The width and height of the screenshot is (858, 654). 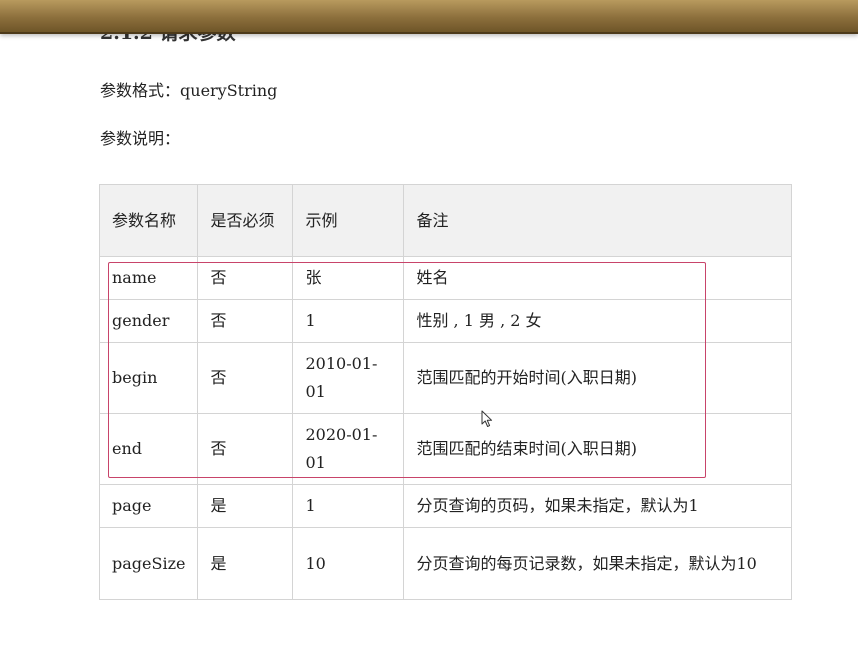 What do you see at coordinates (140, 90) in the screenshot?
I see `param-format-label: 参数格式：` at bounding box center [140, 90].